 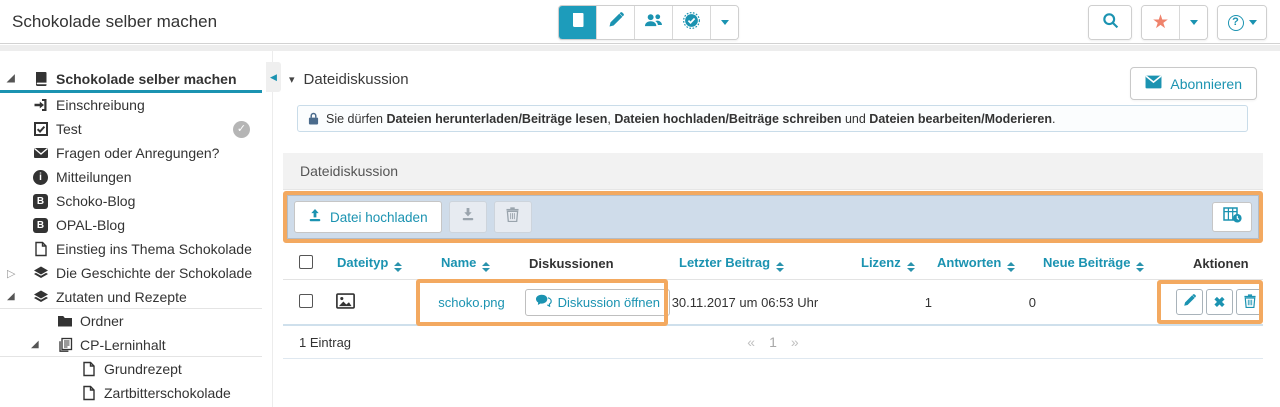 I want to click on column-header-letzter-beitrag: Letzter Beitrag, so click(x=770, y=263).